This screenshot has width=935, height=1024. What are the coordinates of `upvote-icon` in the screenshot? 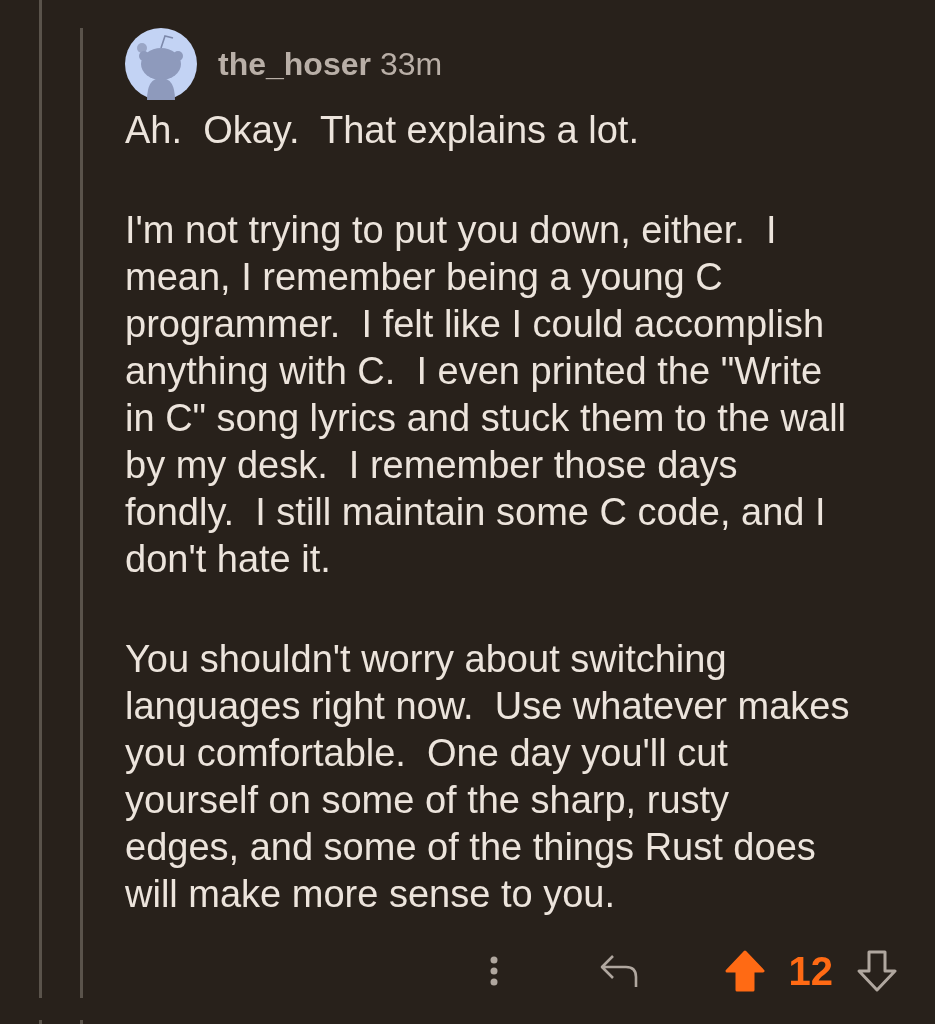 It's located at (744, 971).